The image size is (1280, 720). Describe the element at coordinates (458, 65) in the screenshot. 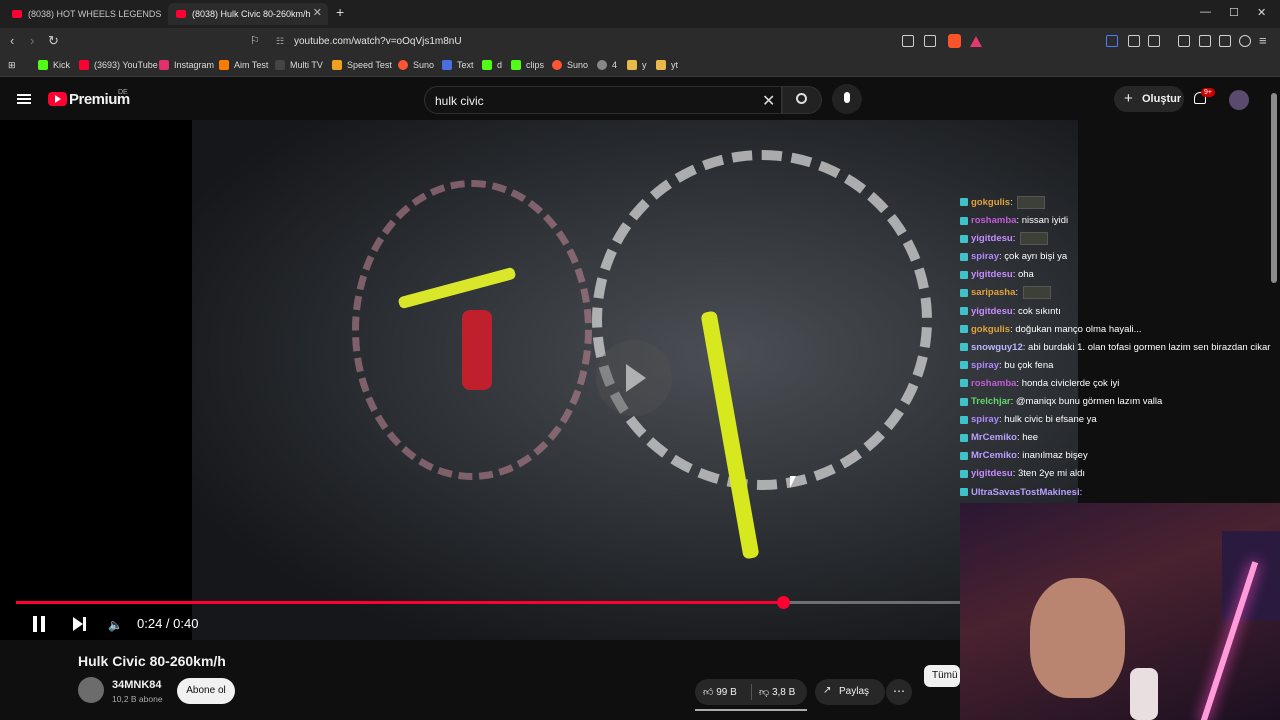

I see `bookmark-text: Text` at that location.